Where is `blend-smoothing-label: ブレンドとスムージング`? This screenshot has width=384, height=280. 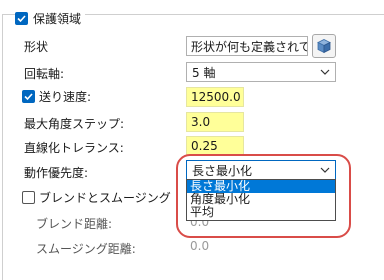 blend-smoothing-label: ブレンドとスムージング is located at coordinates (105, 198).